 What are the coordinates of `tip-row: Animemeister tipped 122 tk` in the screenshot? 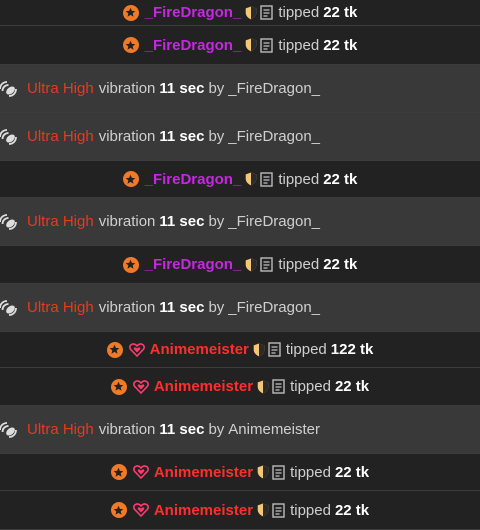 It's located at (240, 350).